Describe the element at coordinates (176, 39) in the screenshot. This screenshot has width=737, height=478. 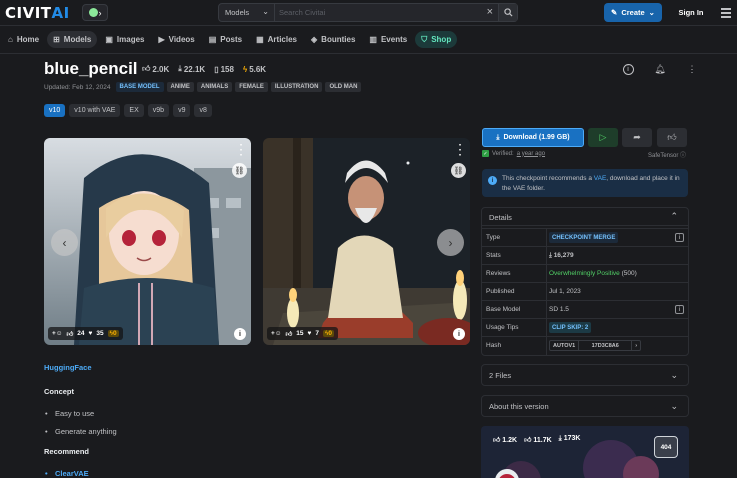
I see `nav-videos: ▶ Videos` at that location.